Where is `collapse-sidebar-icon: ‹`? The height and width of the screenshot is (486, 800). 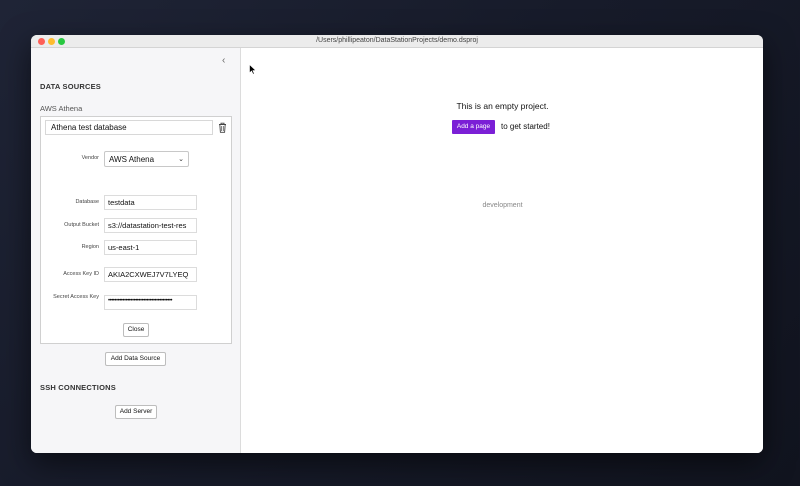
collapse-sidebar-icon: ‹ is located at coordinates (223, 60).